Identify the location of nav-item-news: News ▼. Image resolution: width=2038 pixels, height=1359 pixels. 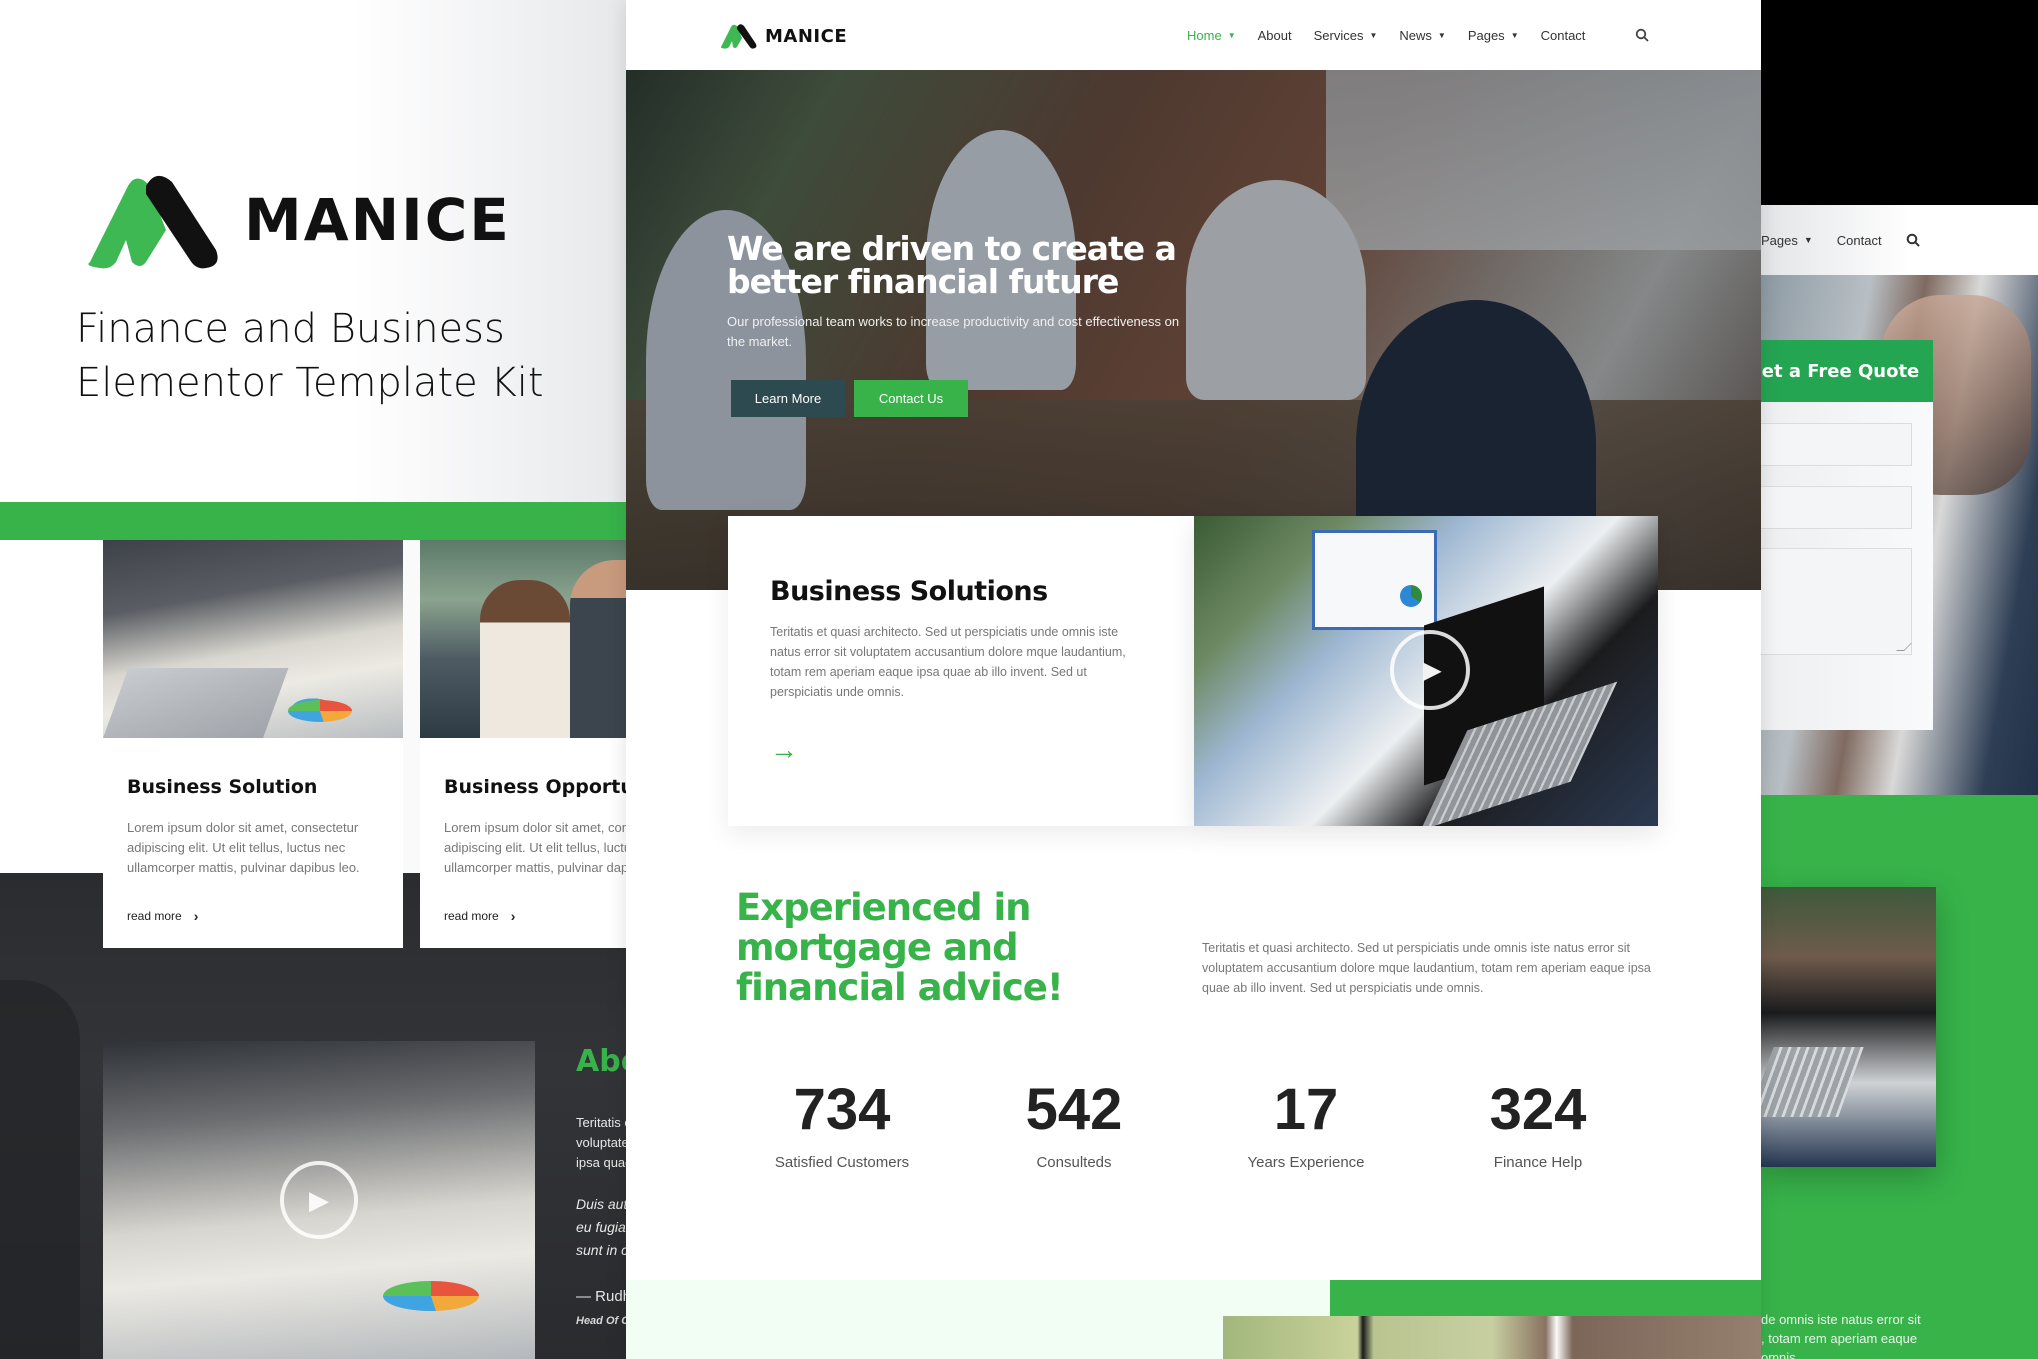
(1422, 35).